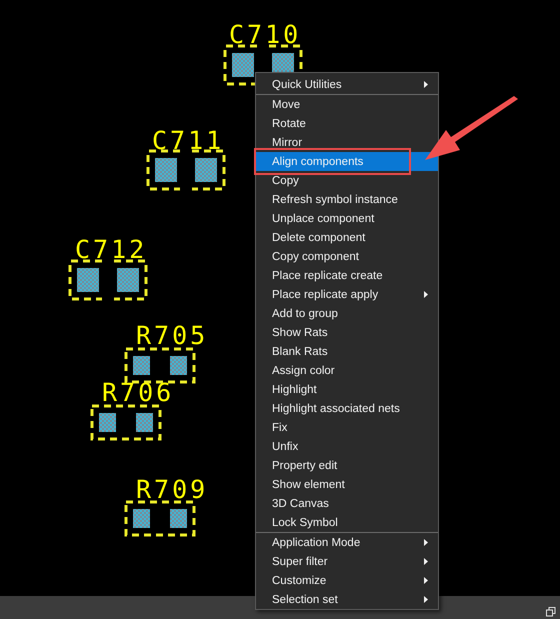  What do you see at coordinates (172, 335) in the screenshot?
I see `reference-label: R705` at bounding box center [172, 335].